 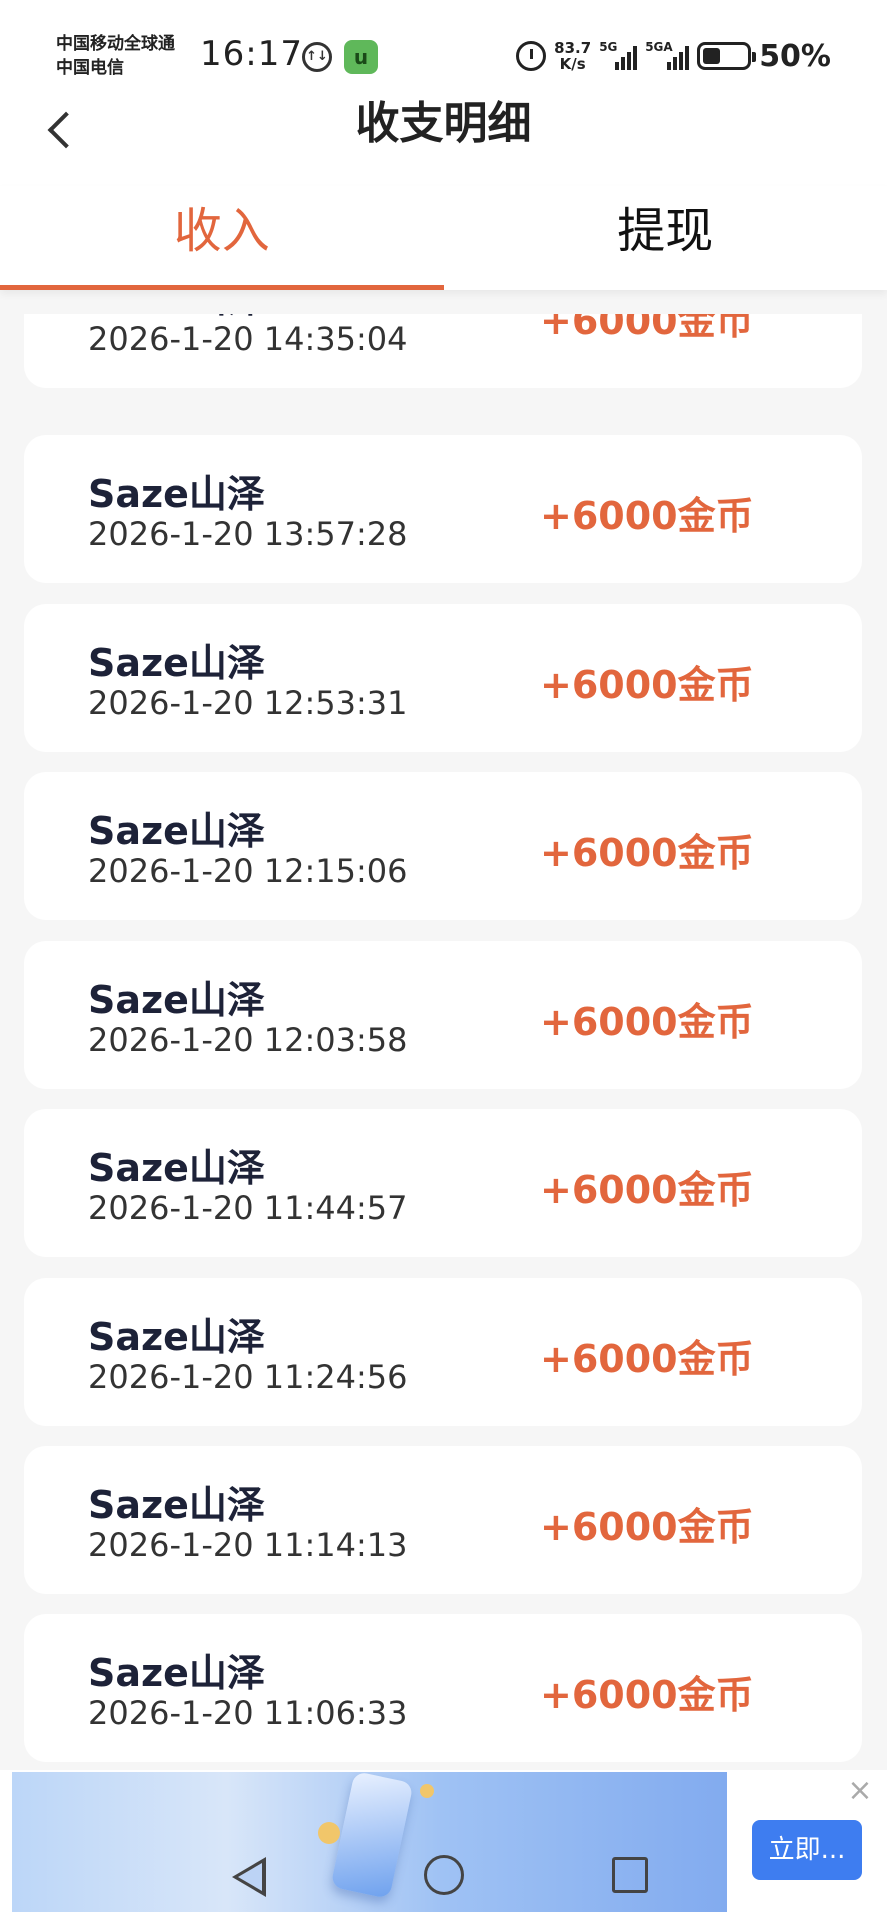 I want to click on battery-percent: 50%, so click(x=795, y=56).